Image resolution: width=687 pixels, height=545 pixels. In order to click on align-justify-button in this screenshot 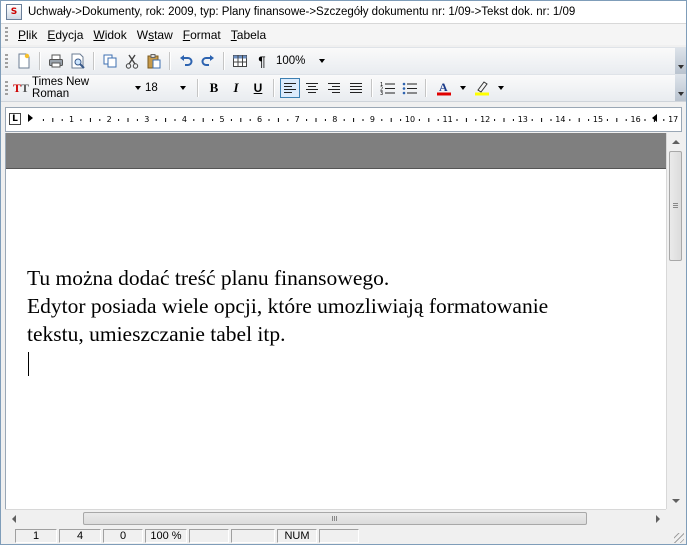, I will do `click(356, 88)`.